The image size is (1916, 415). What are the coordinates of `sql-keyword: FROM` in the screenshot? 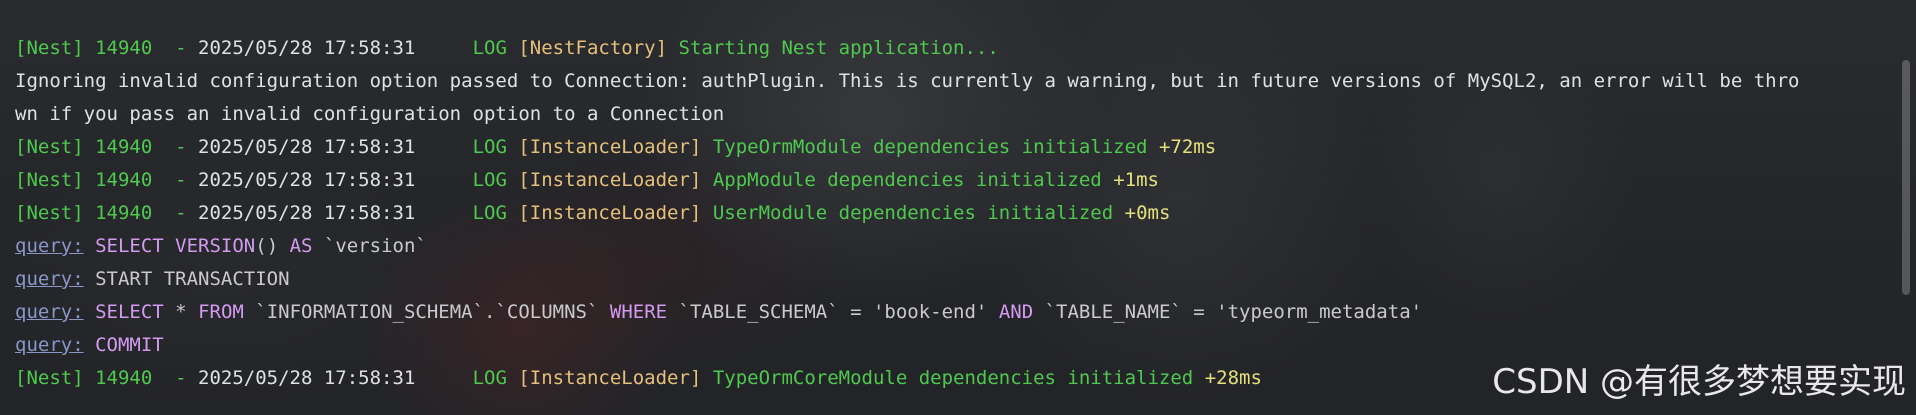 It's located at (221, 312).